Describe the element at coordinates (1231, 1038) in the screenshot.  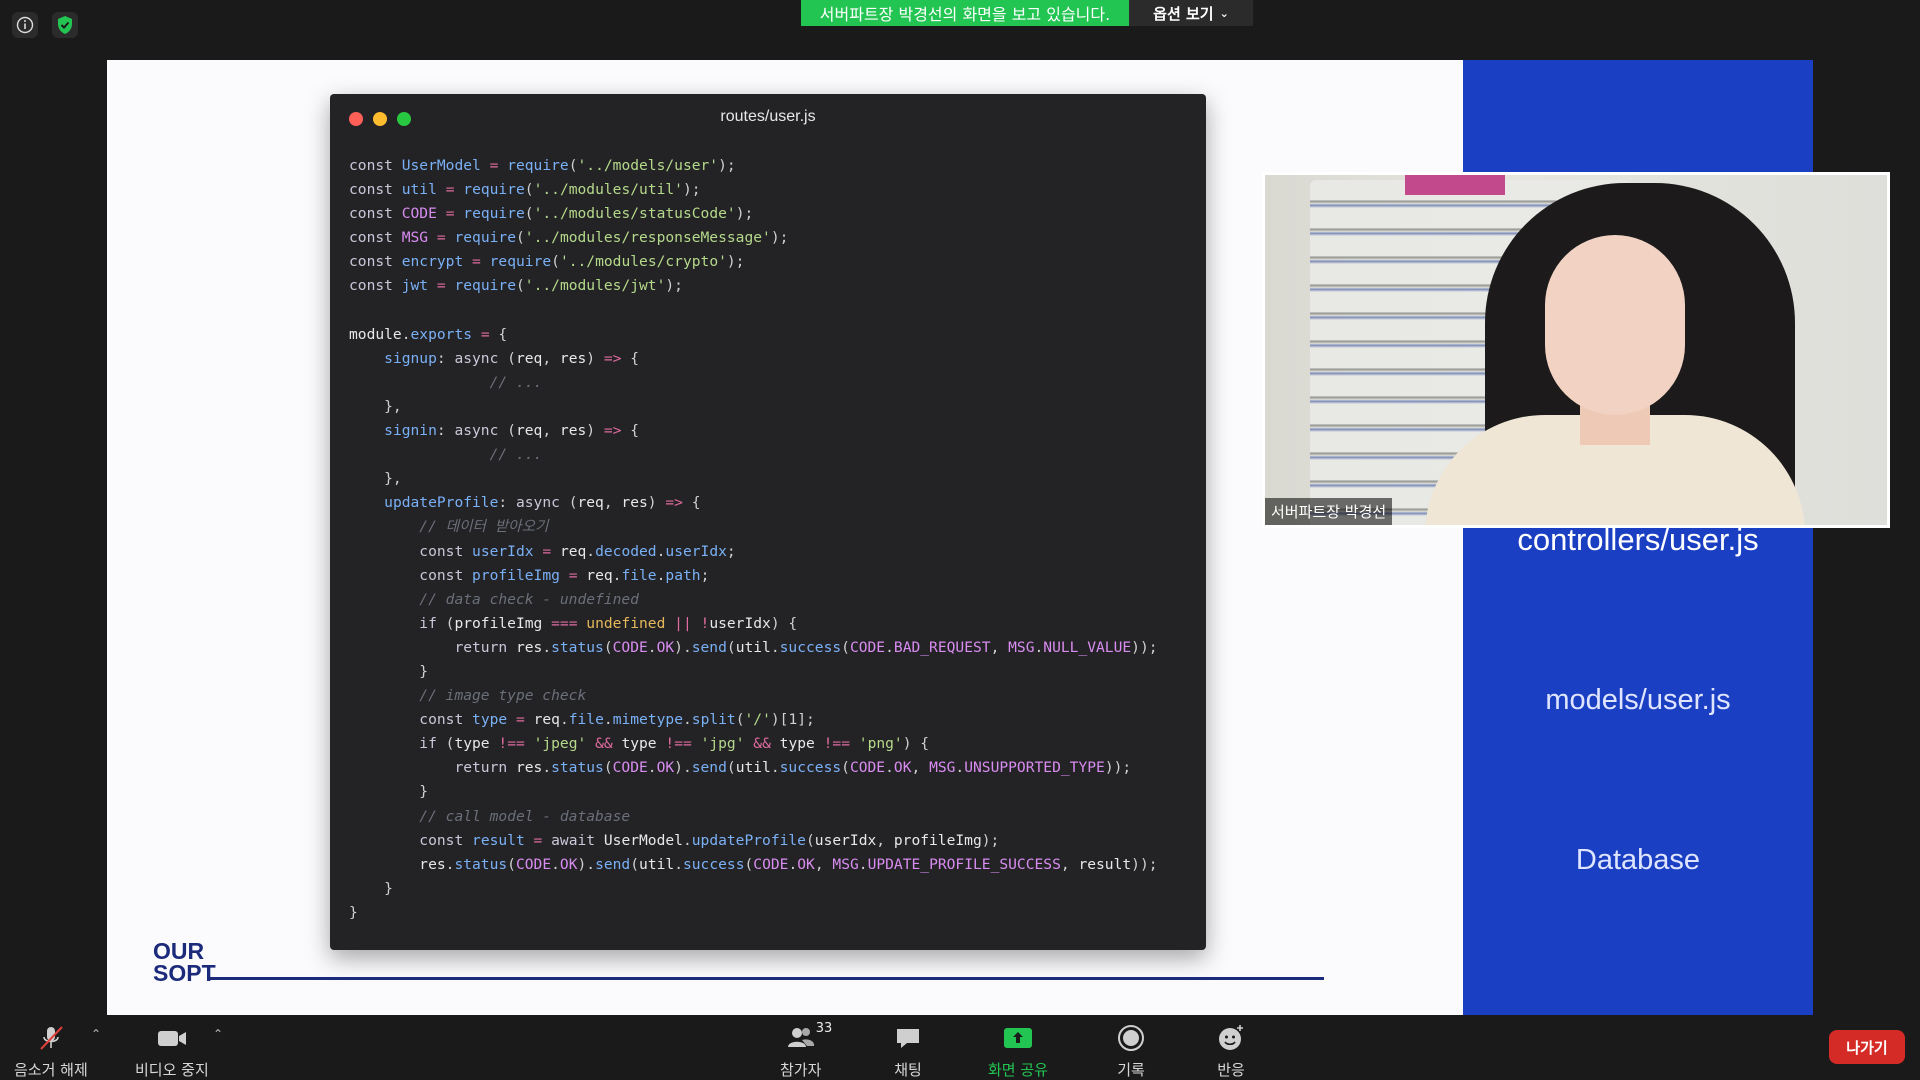
I see `emoji-reaction-icon` at that location.